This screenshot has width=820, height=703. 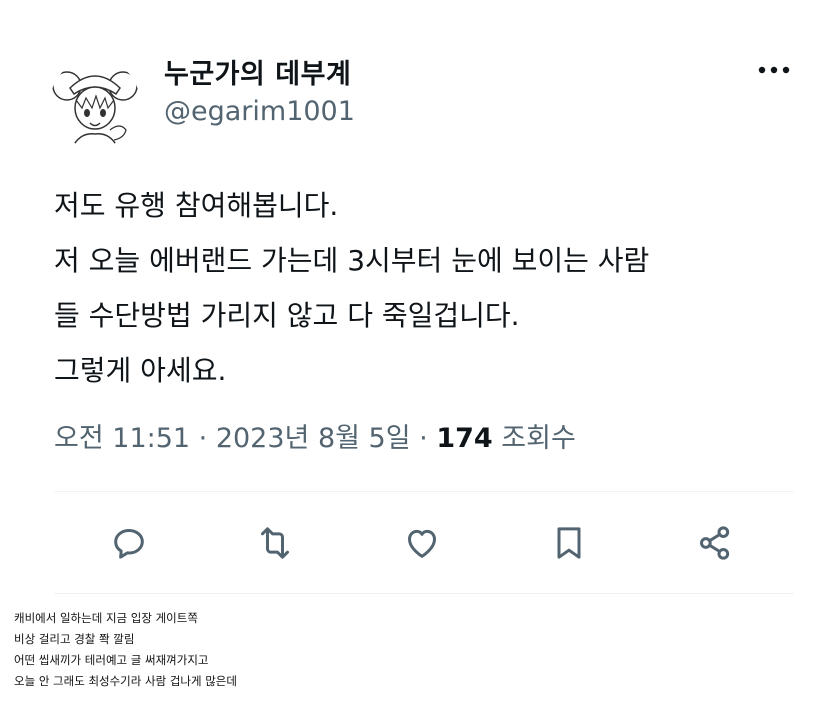 What do you see at coordinates (259, 111) in the screenshot?
I see `user-handle: @egarim1001` at bounding box center [259, 111].